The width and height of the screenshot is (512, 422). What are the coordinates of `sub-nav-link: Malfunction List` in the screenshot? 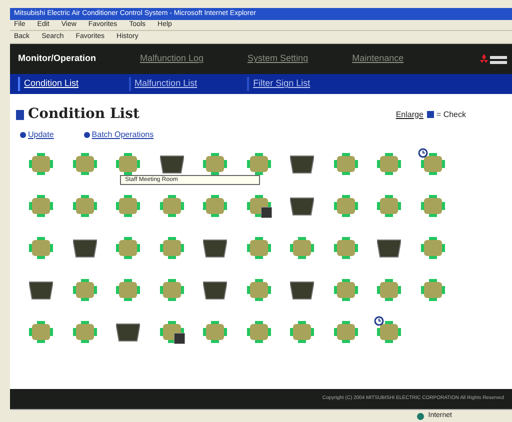 It's located at (163, 84).